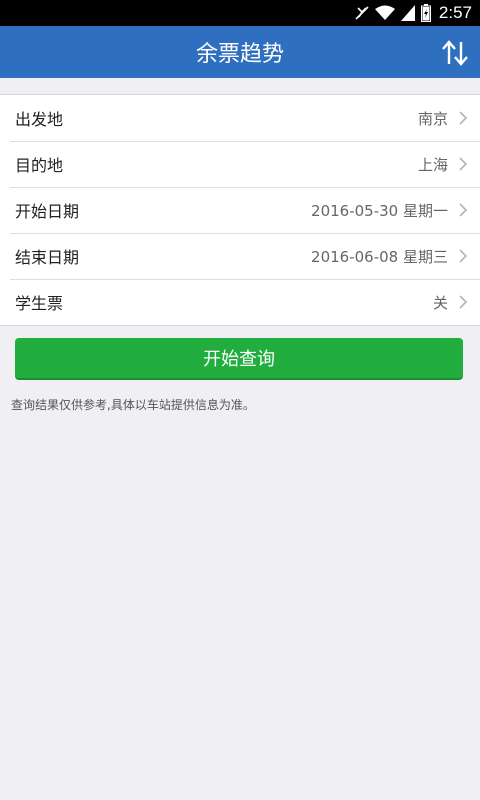 This screenshot has width=480, height=800. What do you see at coordinates (240, 302) in the screenshot?
I see `student-ticket-row: 学生票 关` at bounding box center [240, 302].